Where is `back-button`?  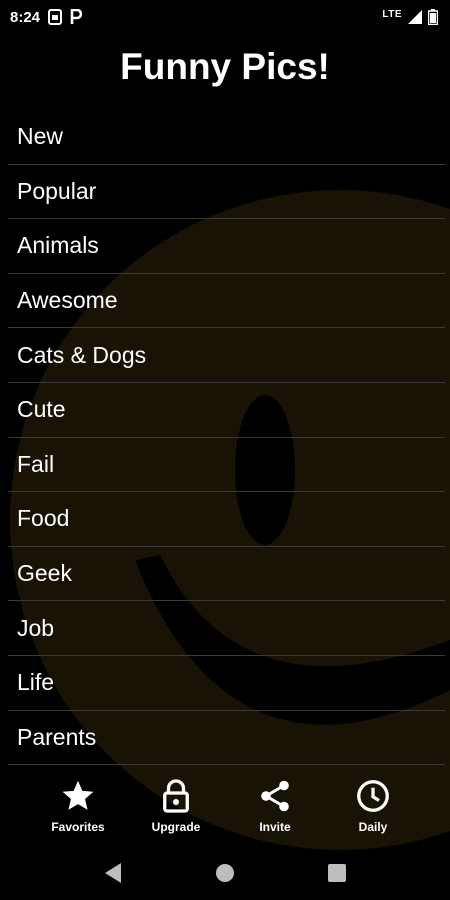
back-button is located at coordinates (113, 873).